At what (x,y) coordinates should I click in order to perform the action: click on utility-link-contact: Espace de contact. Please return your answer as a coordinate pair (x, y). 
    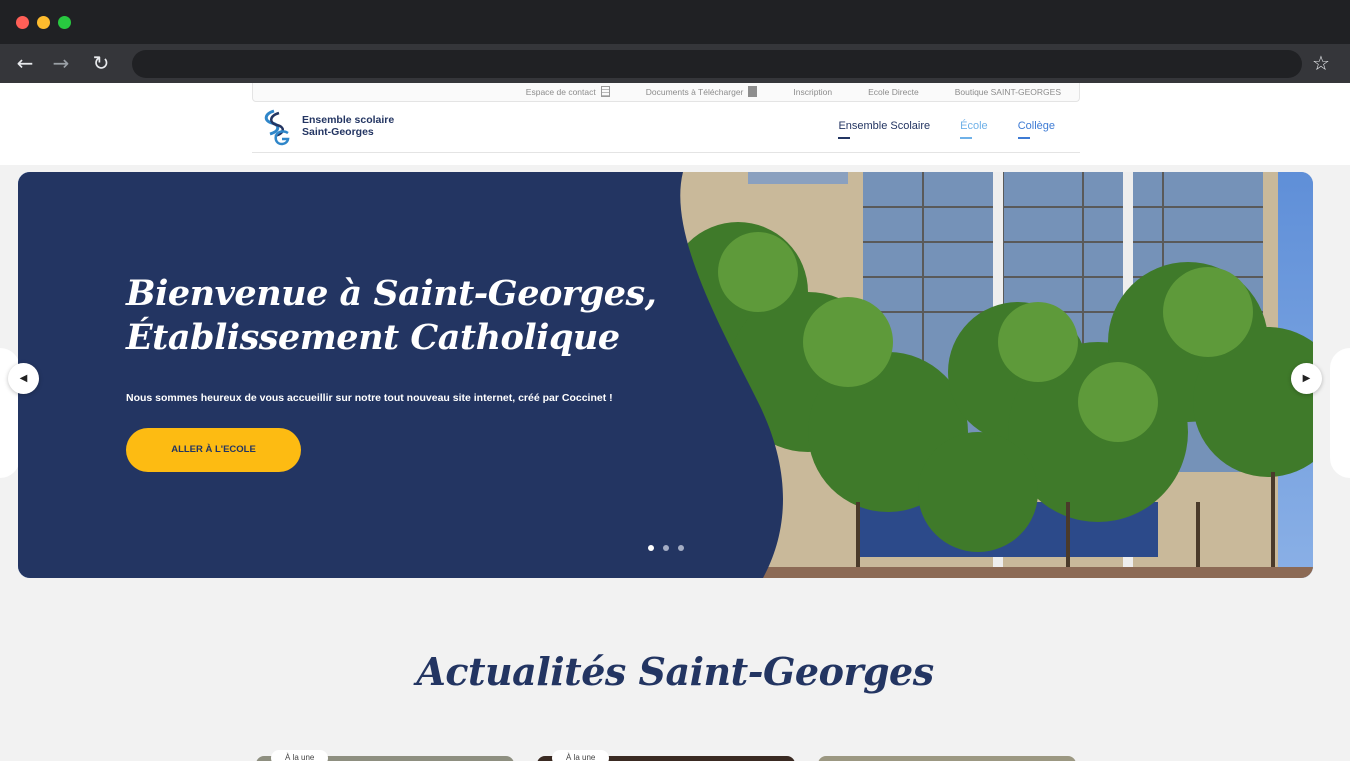
    Looking at the image, I should click on (568, 91).